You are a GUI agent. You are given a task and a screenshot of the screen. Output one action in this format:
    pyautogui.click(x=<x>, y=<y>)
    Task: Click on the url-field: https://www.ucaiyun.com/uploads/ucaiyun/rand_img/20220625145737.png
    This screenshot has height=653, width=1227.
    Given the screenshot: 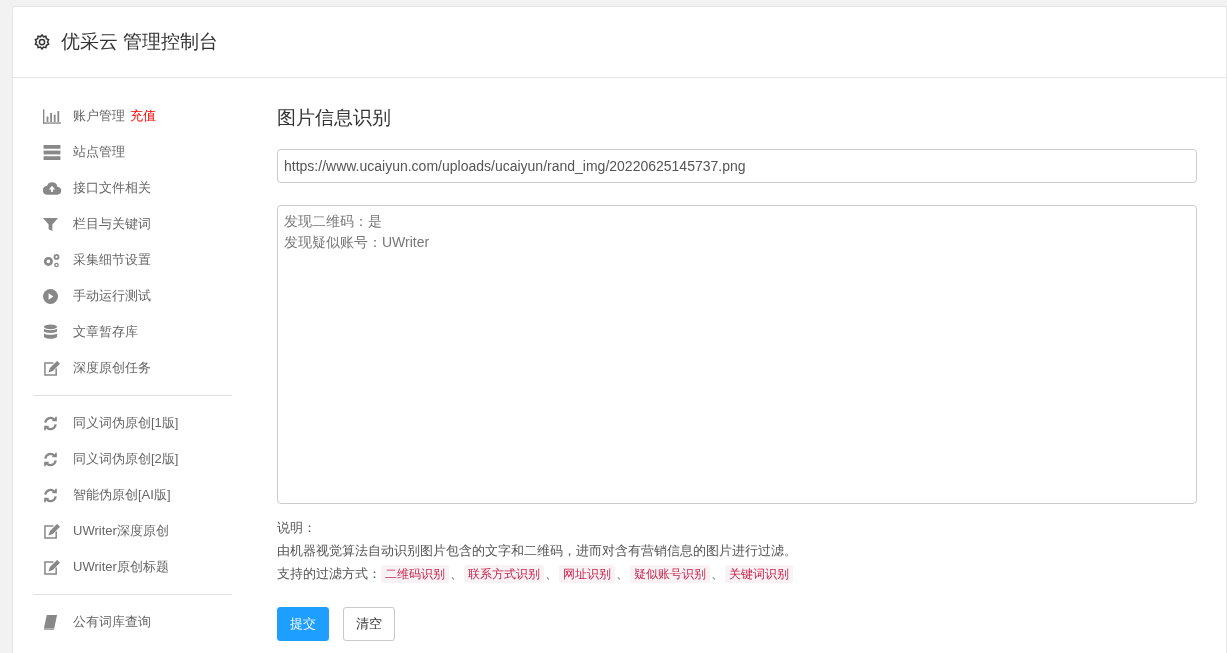 What is the action you would take?
    pyautogui.click(x=737, y=166)
    